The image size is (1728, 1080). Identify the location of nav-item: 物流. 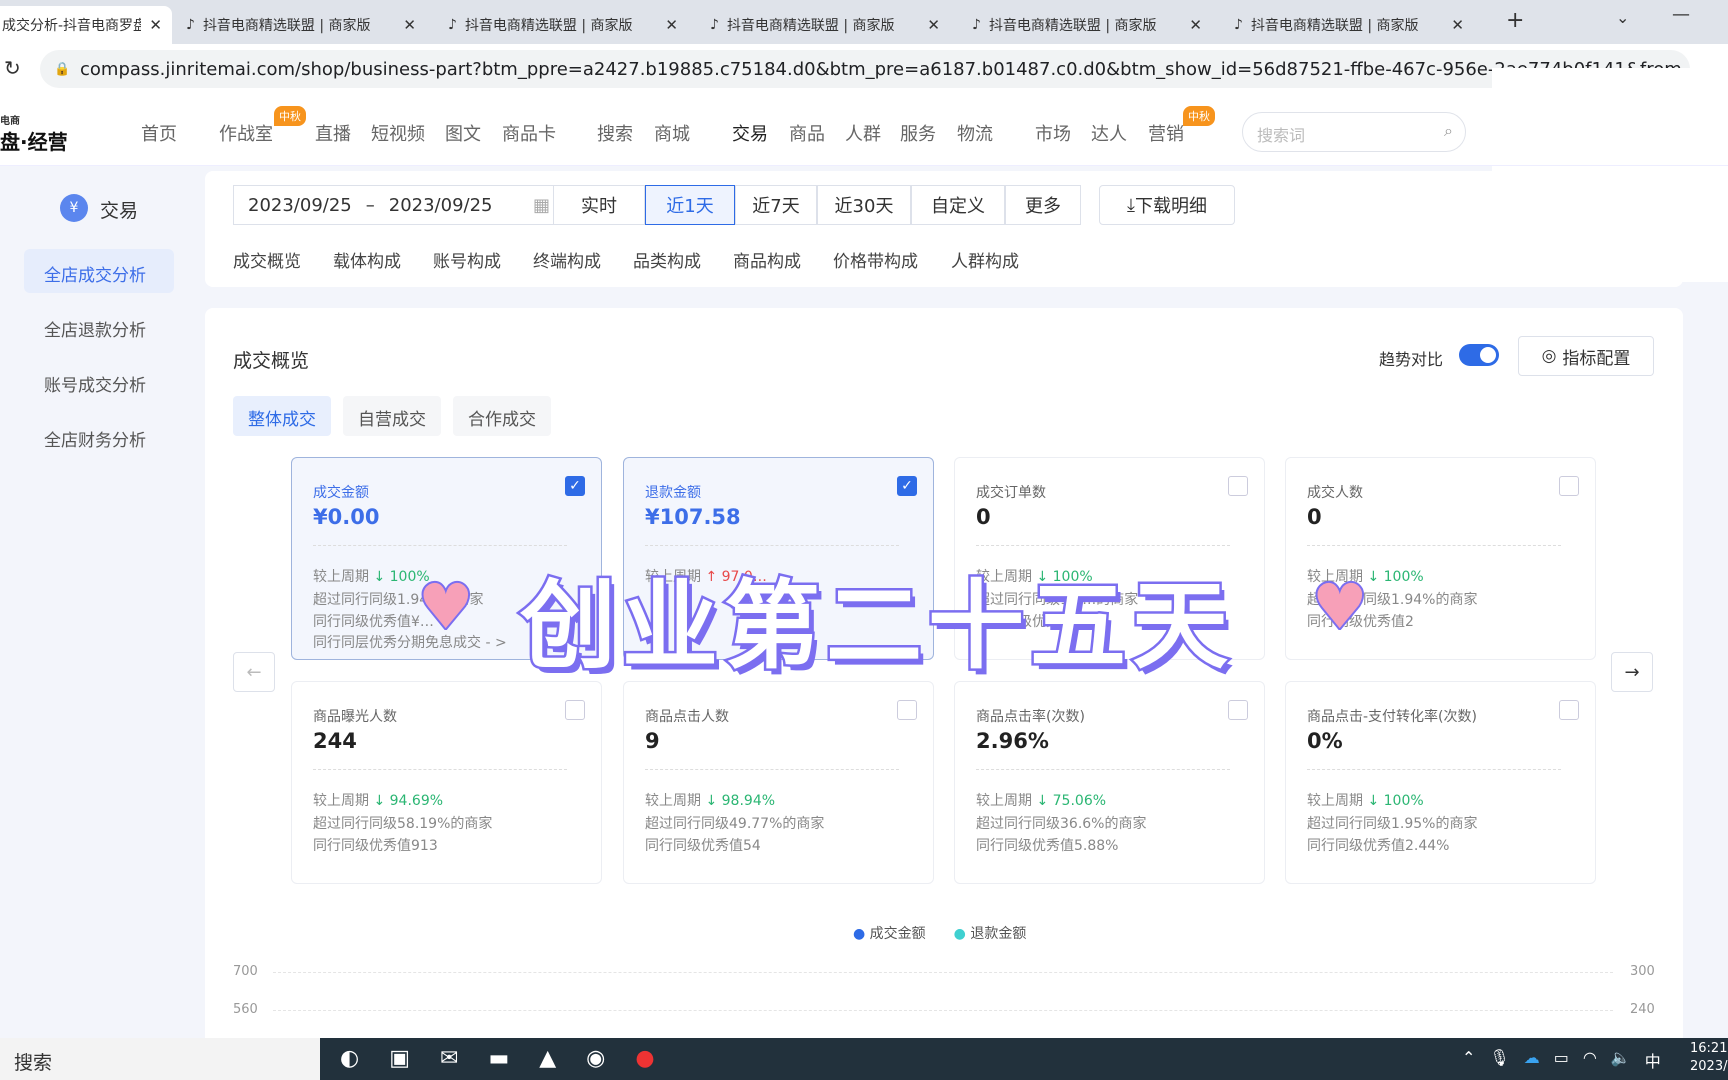
(975, 133).